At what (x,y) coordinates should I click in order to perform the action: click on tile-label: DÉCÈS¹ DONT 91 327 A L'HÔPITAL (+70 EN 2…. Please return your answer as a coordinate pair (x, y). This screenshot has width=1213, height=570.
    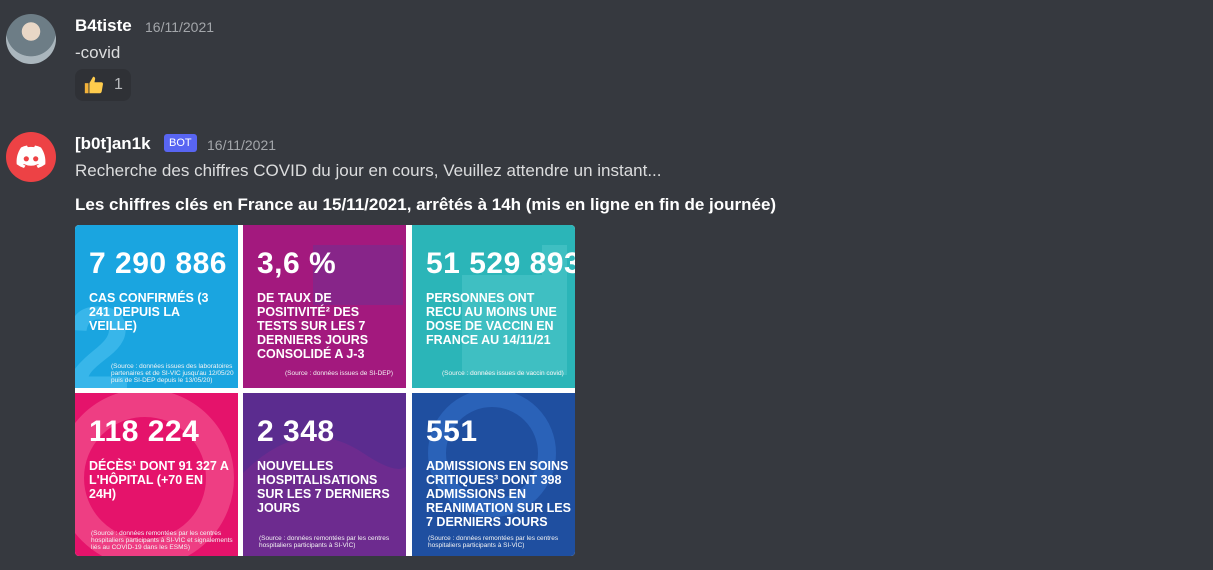
    Looking at the image, I should click on (159, 480).